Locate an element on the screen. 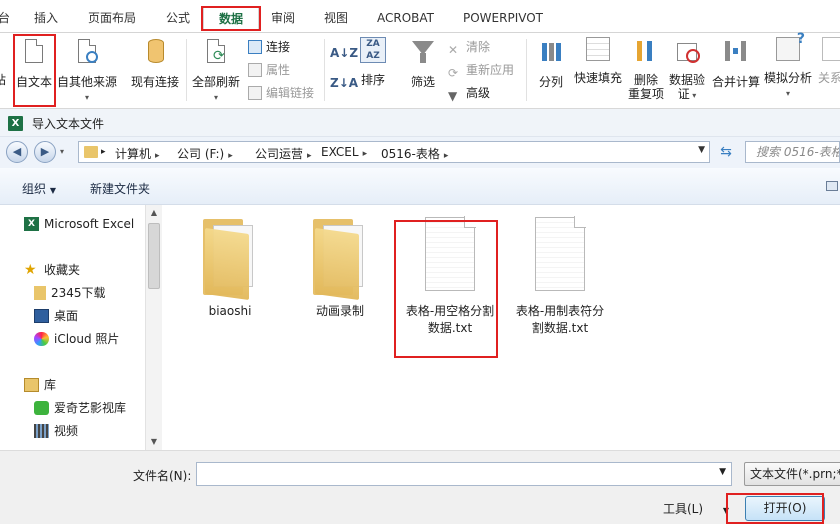 Image resolution: width=840 pixels, height=524 pixels. from-text-button: 自文本 is located at coordinates (34, 63).